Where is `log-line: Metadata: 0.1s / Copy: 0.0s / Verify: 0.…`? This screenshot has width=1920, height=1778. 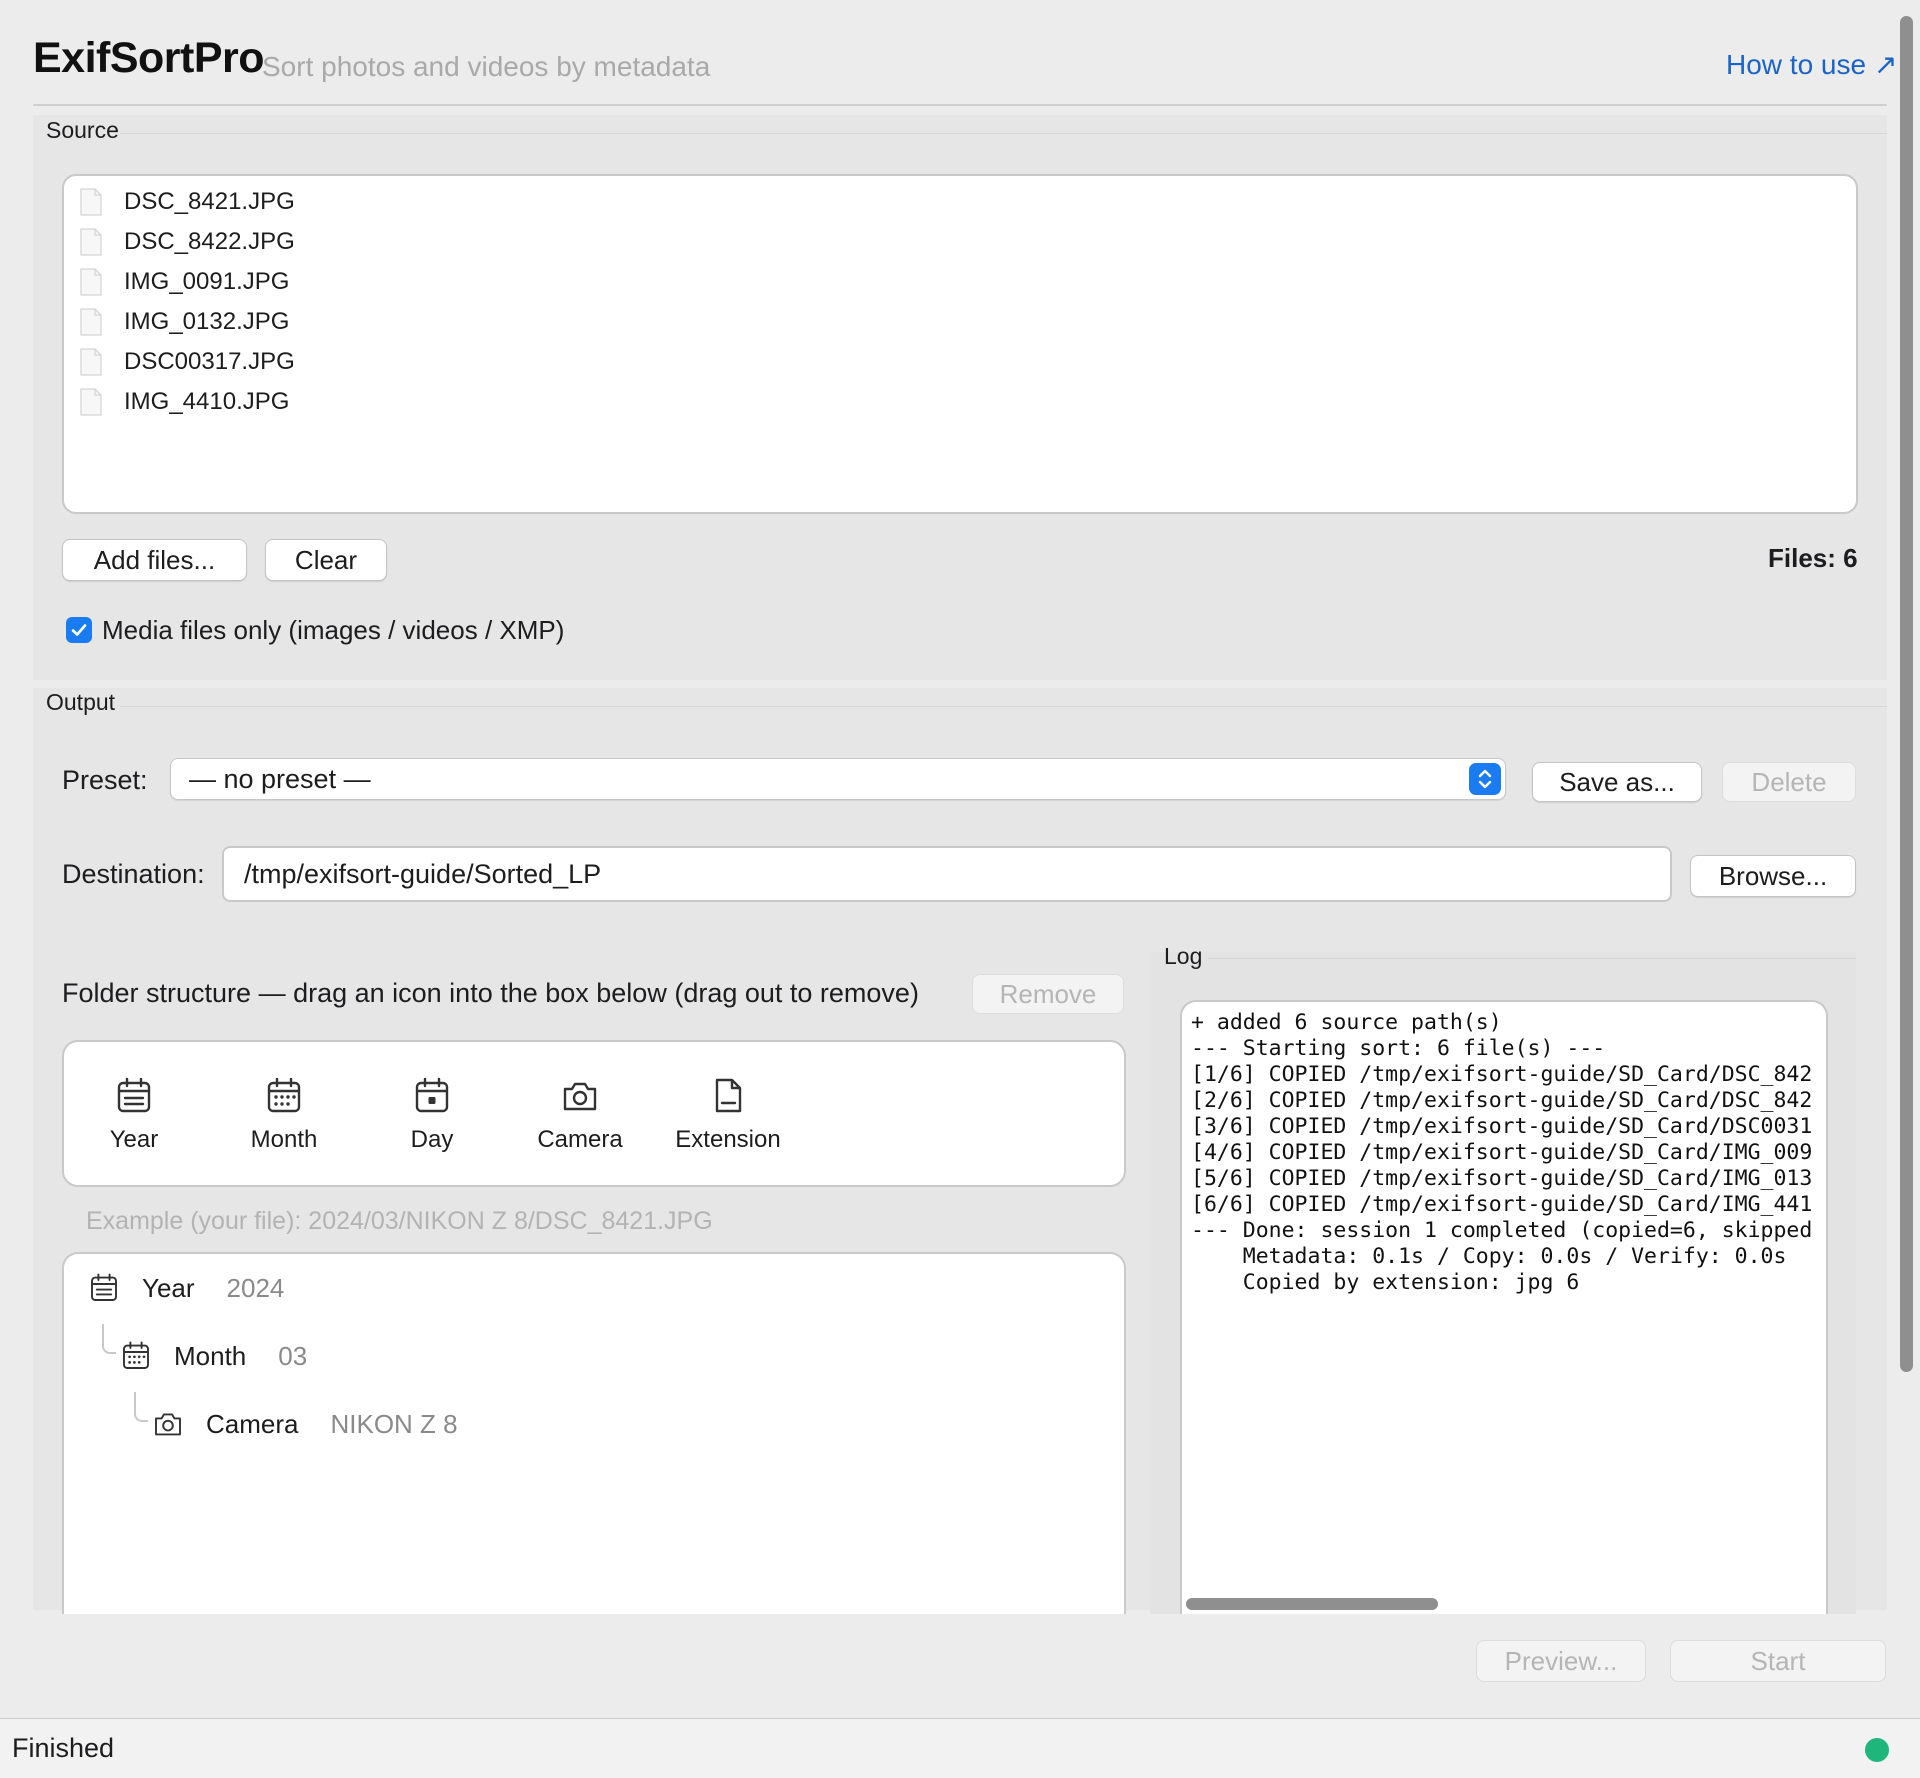 log-line: Metadata: 0.1s / Copy: 0.0s / Verify: 0.… is located at coordinates (1489, 1256).